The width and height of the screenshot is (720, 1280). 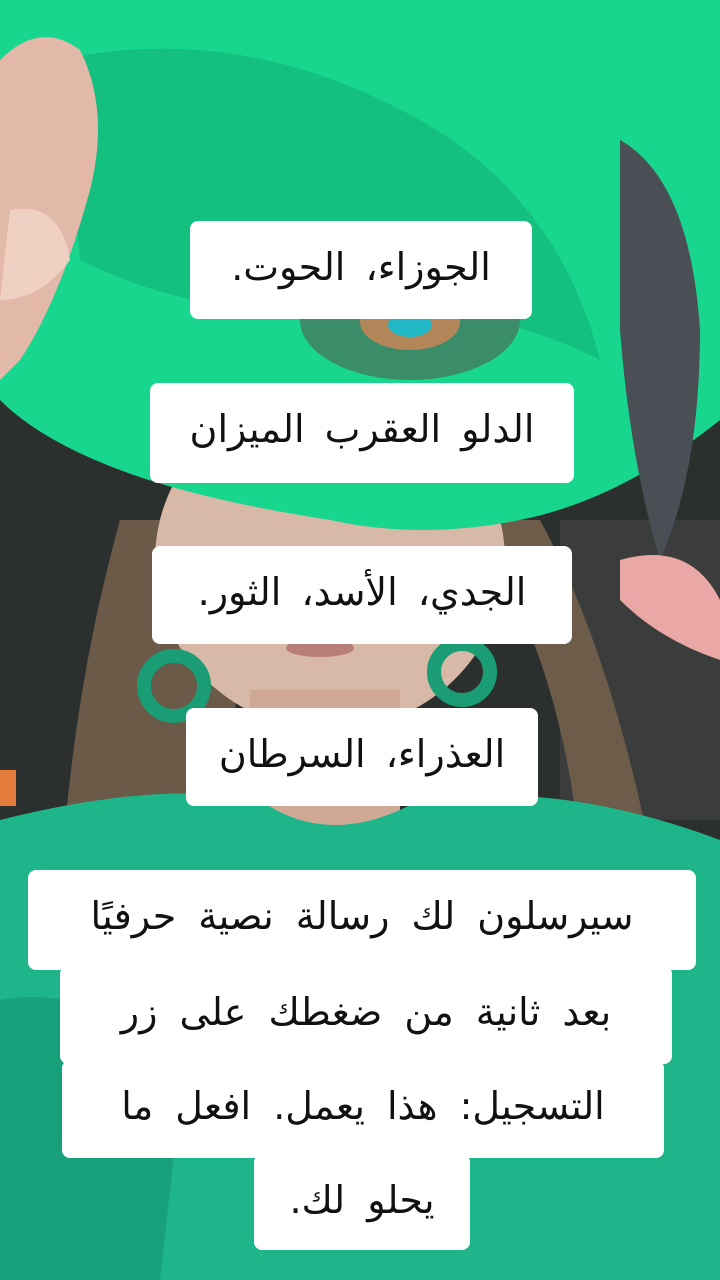 I want to click on zodiac-caption-1: الجوزاء، الحوت., so click(x=361, y=270).